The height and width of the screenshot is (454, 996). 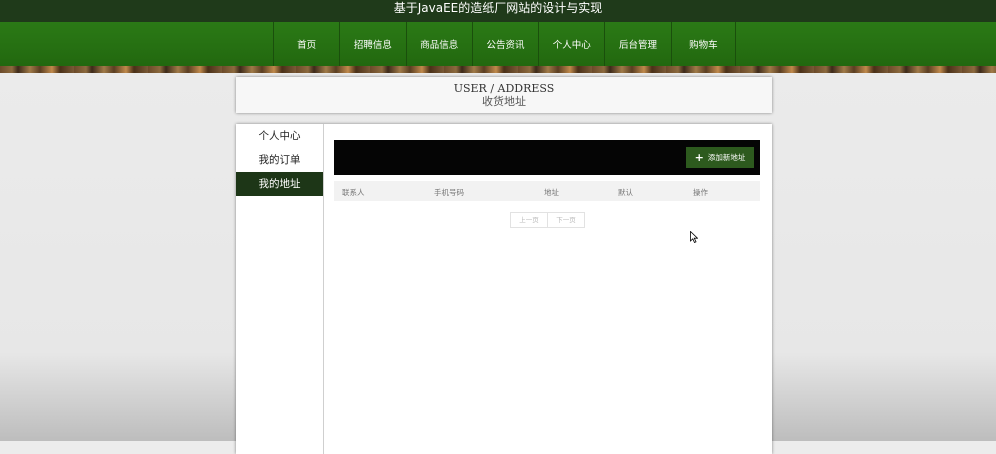 I want to click on nav-recruitment: 招聘信息, so click(x=372, y=44).